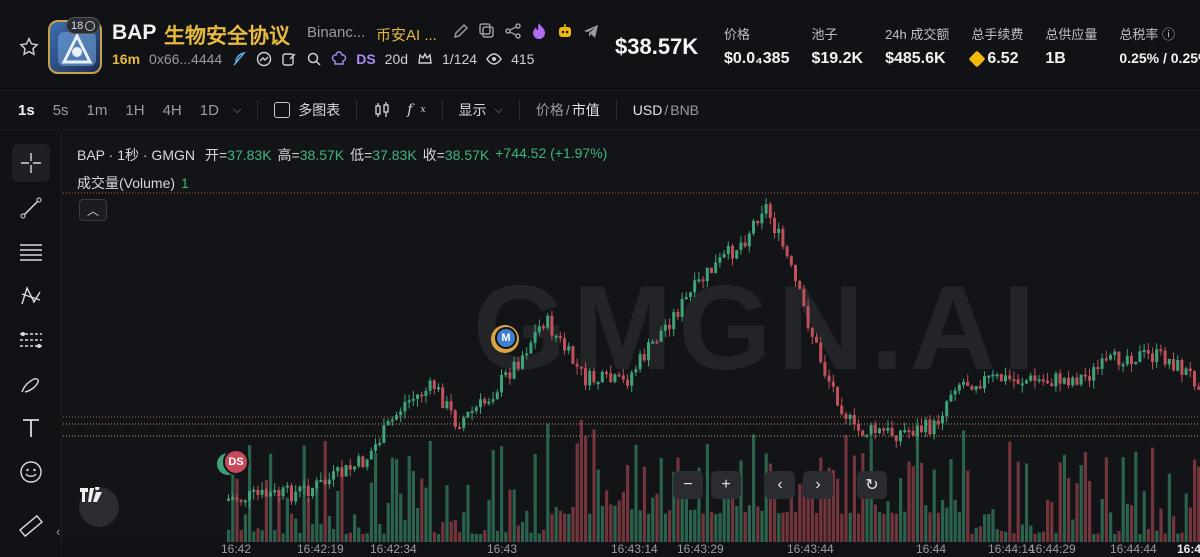  I want to click on feather-icon, so click(239, 59).